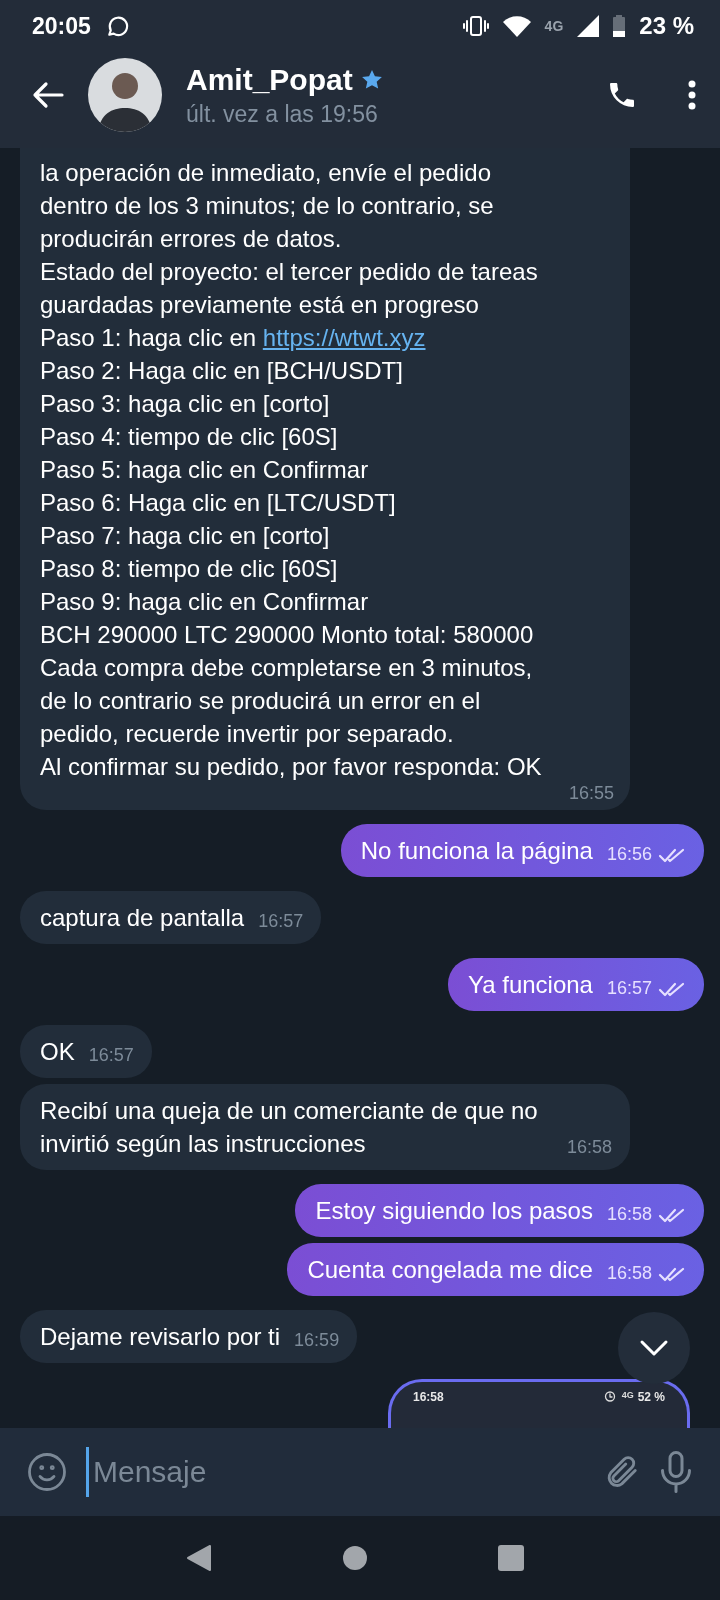  I want to click on home-nav-button, so click(355, 1558).